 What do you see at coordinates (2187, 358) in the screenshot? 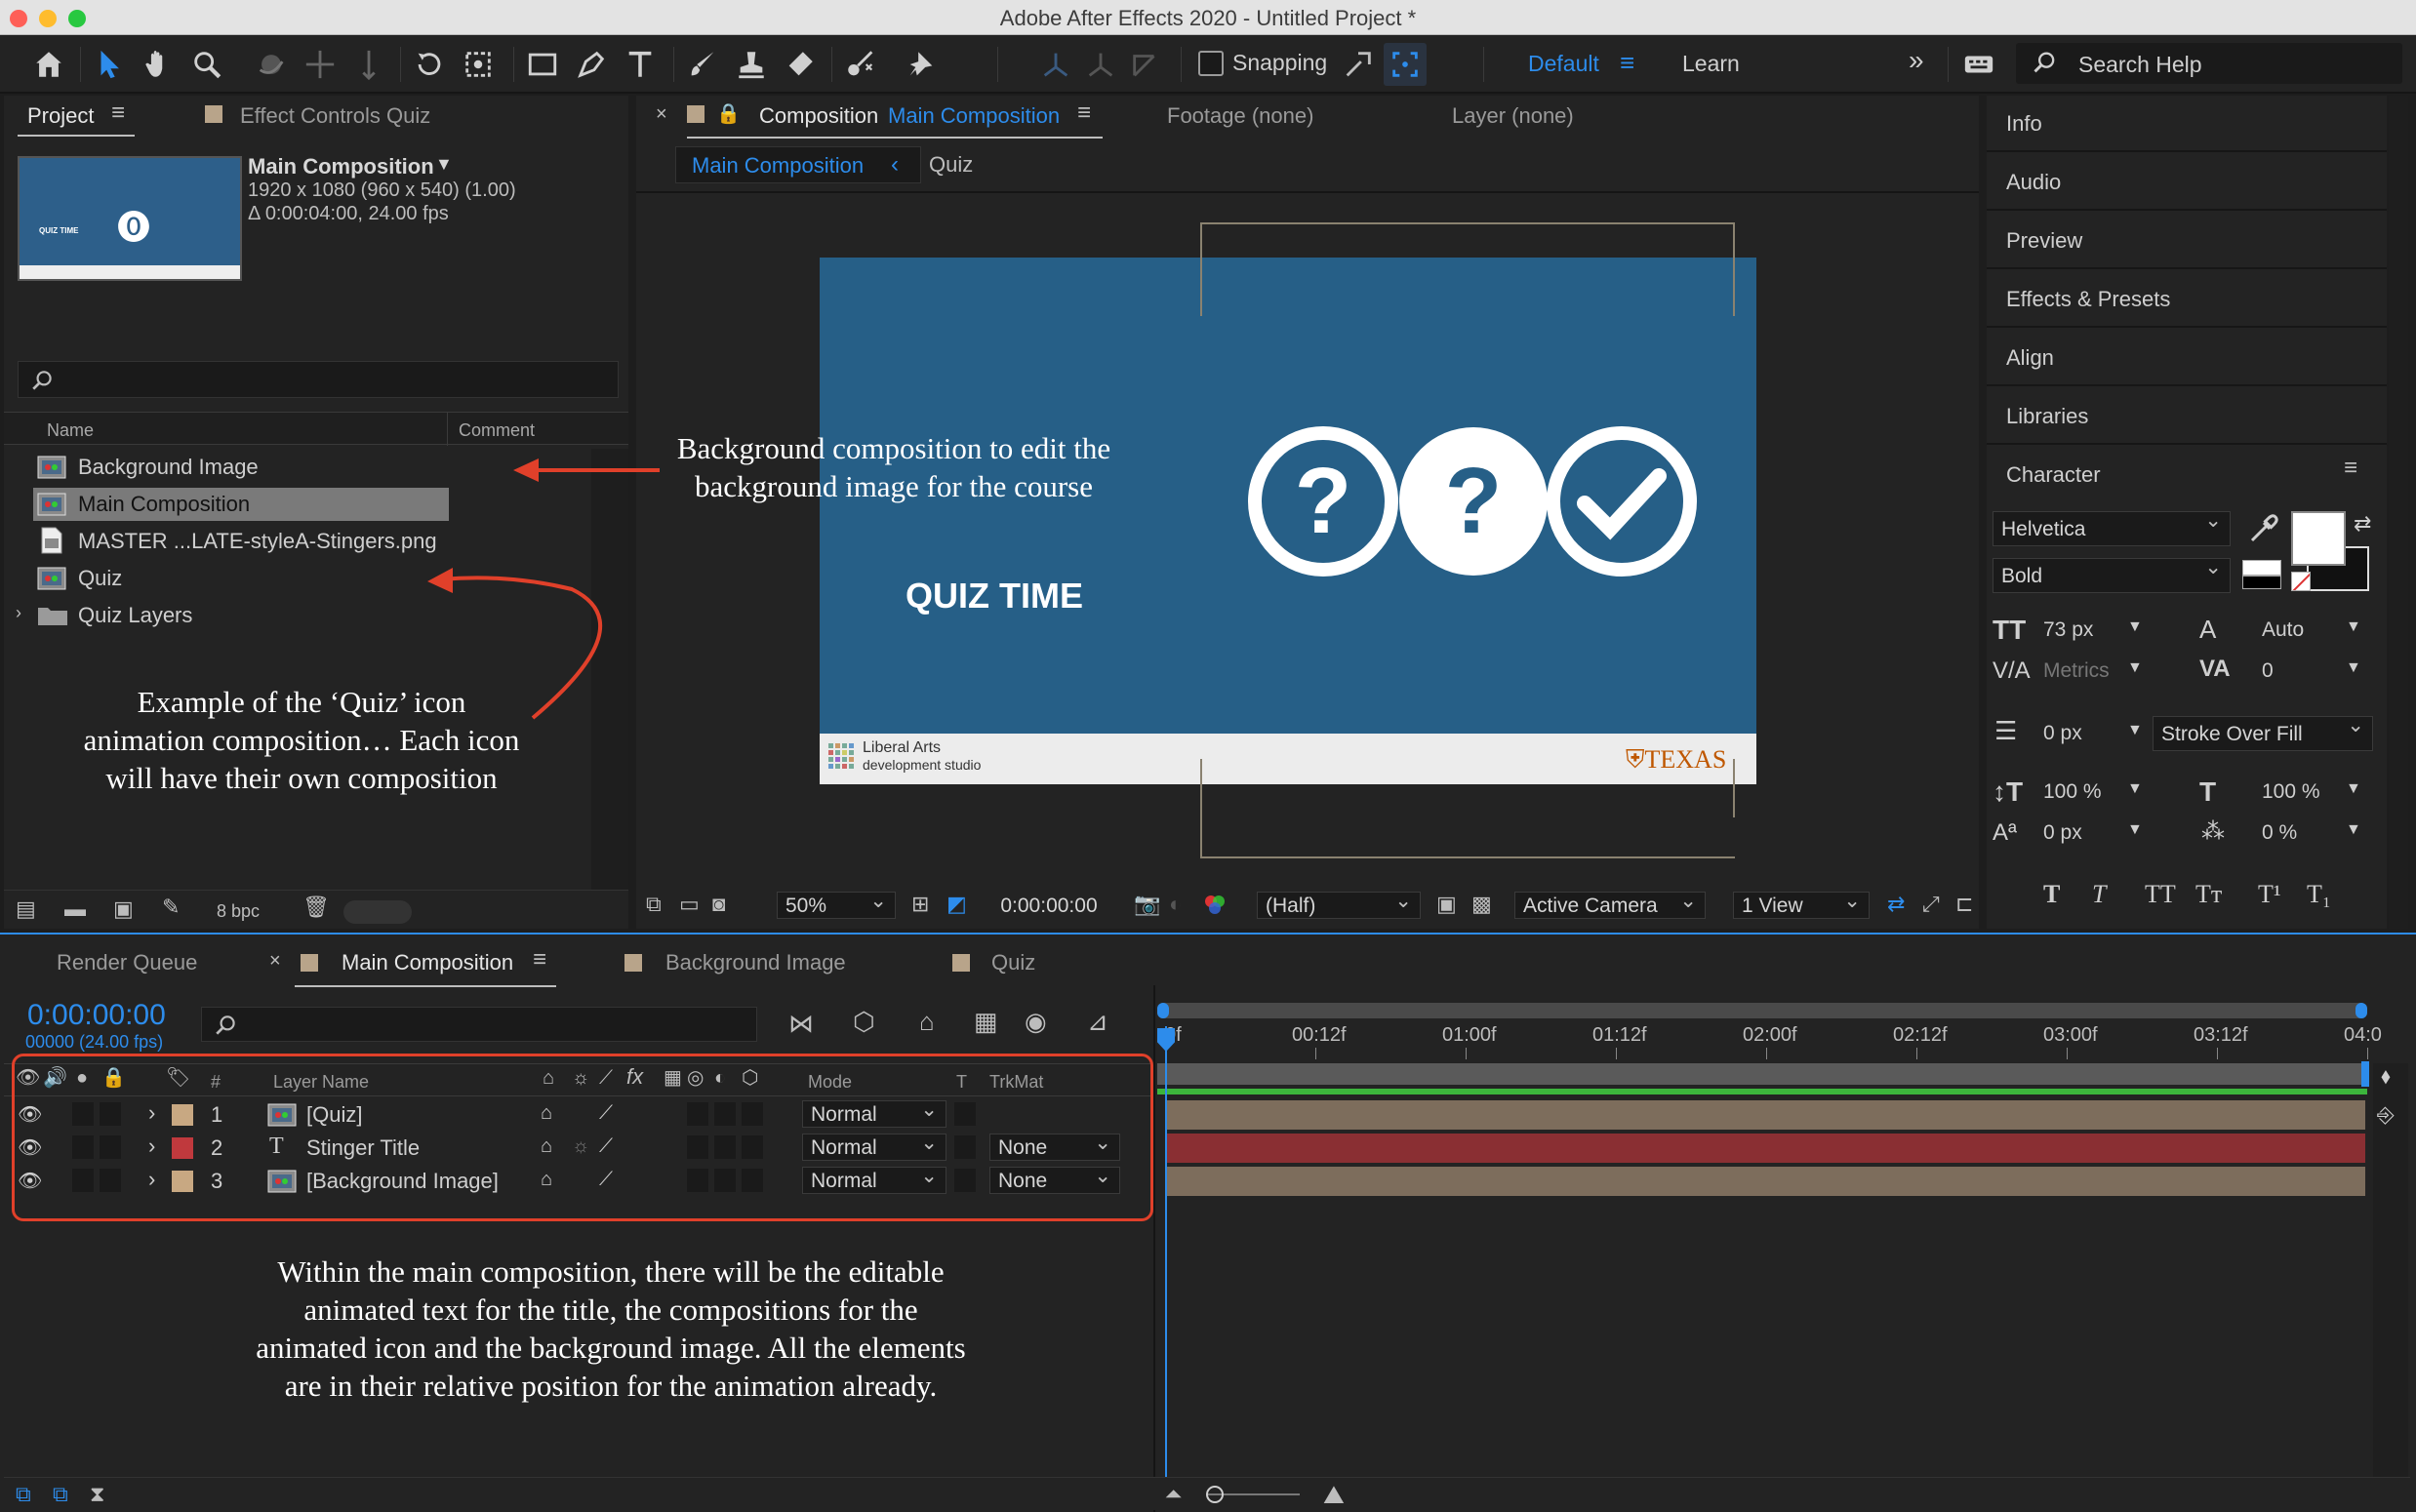
I see `panel-align: Align` at bounding box center [2187, 358].